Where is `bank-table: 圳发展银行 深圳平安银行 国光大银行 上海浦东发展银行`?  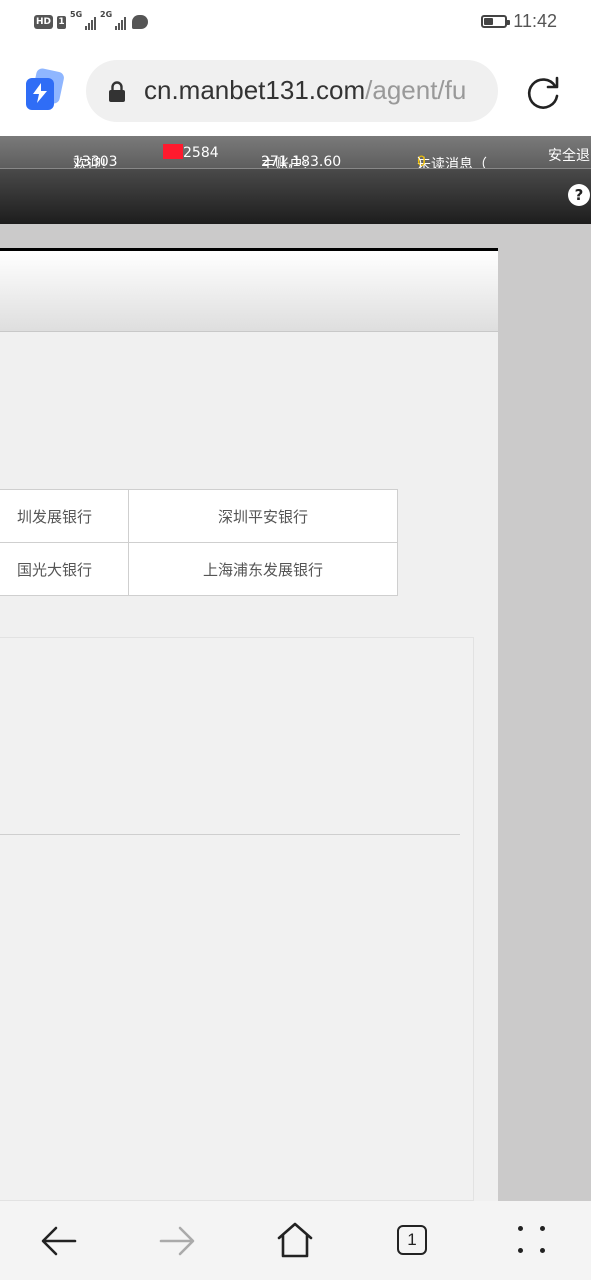
bank-table: 圳发展银行 深圳平安银行 国光大银行 上海浦东发展银行 is located at coordinates (199, 542).